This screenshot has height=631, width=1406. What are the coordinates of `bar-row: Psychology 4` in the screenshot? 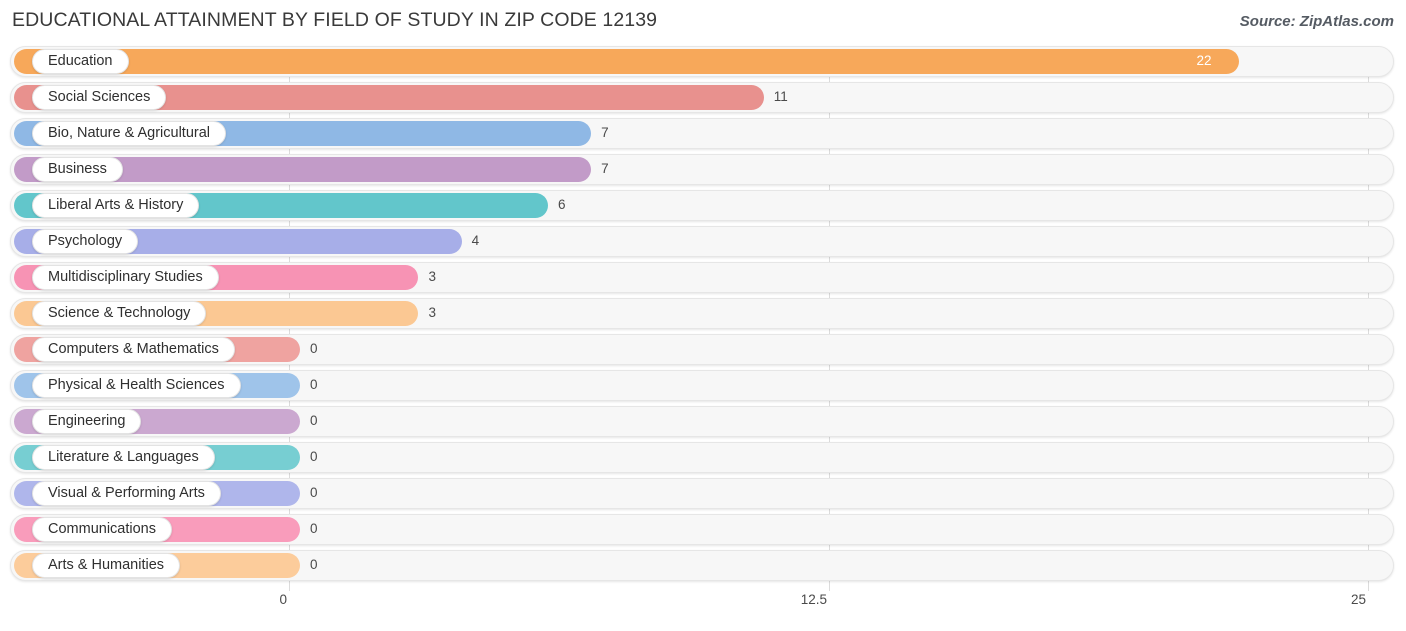 It's located at (703, 241).